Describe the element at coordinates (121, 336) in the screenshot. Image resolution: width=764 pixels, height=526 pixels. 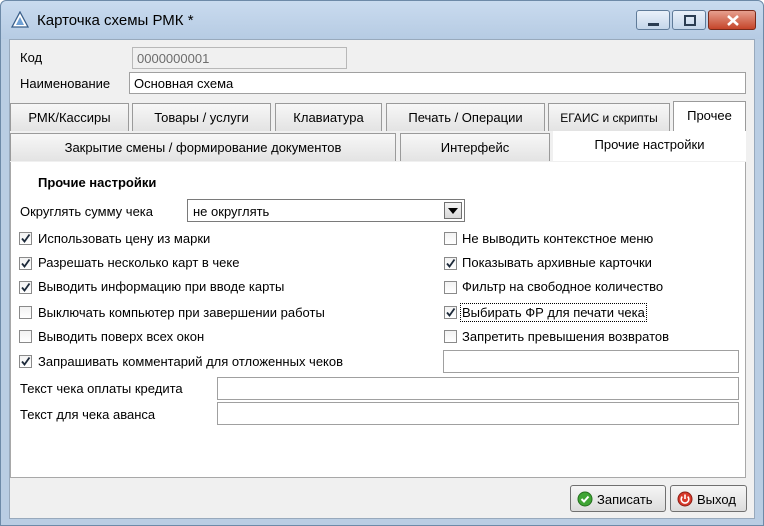
I see `label-always-on-top: Выводить поверх всех окон` at that location.